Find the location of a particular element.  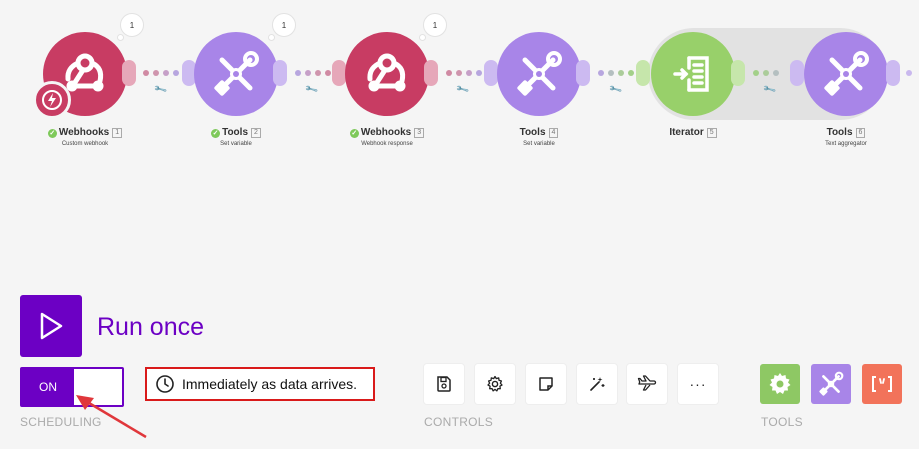

flow-control-tool-button is located at coordinates (780, 384).